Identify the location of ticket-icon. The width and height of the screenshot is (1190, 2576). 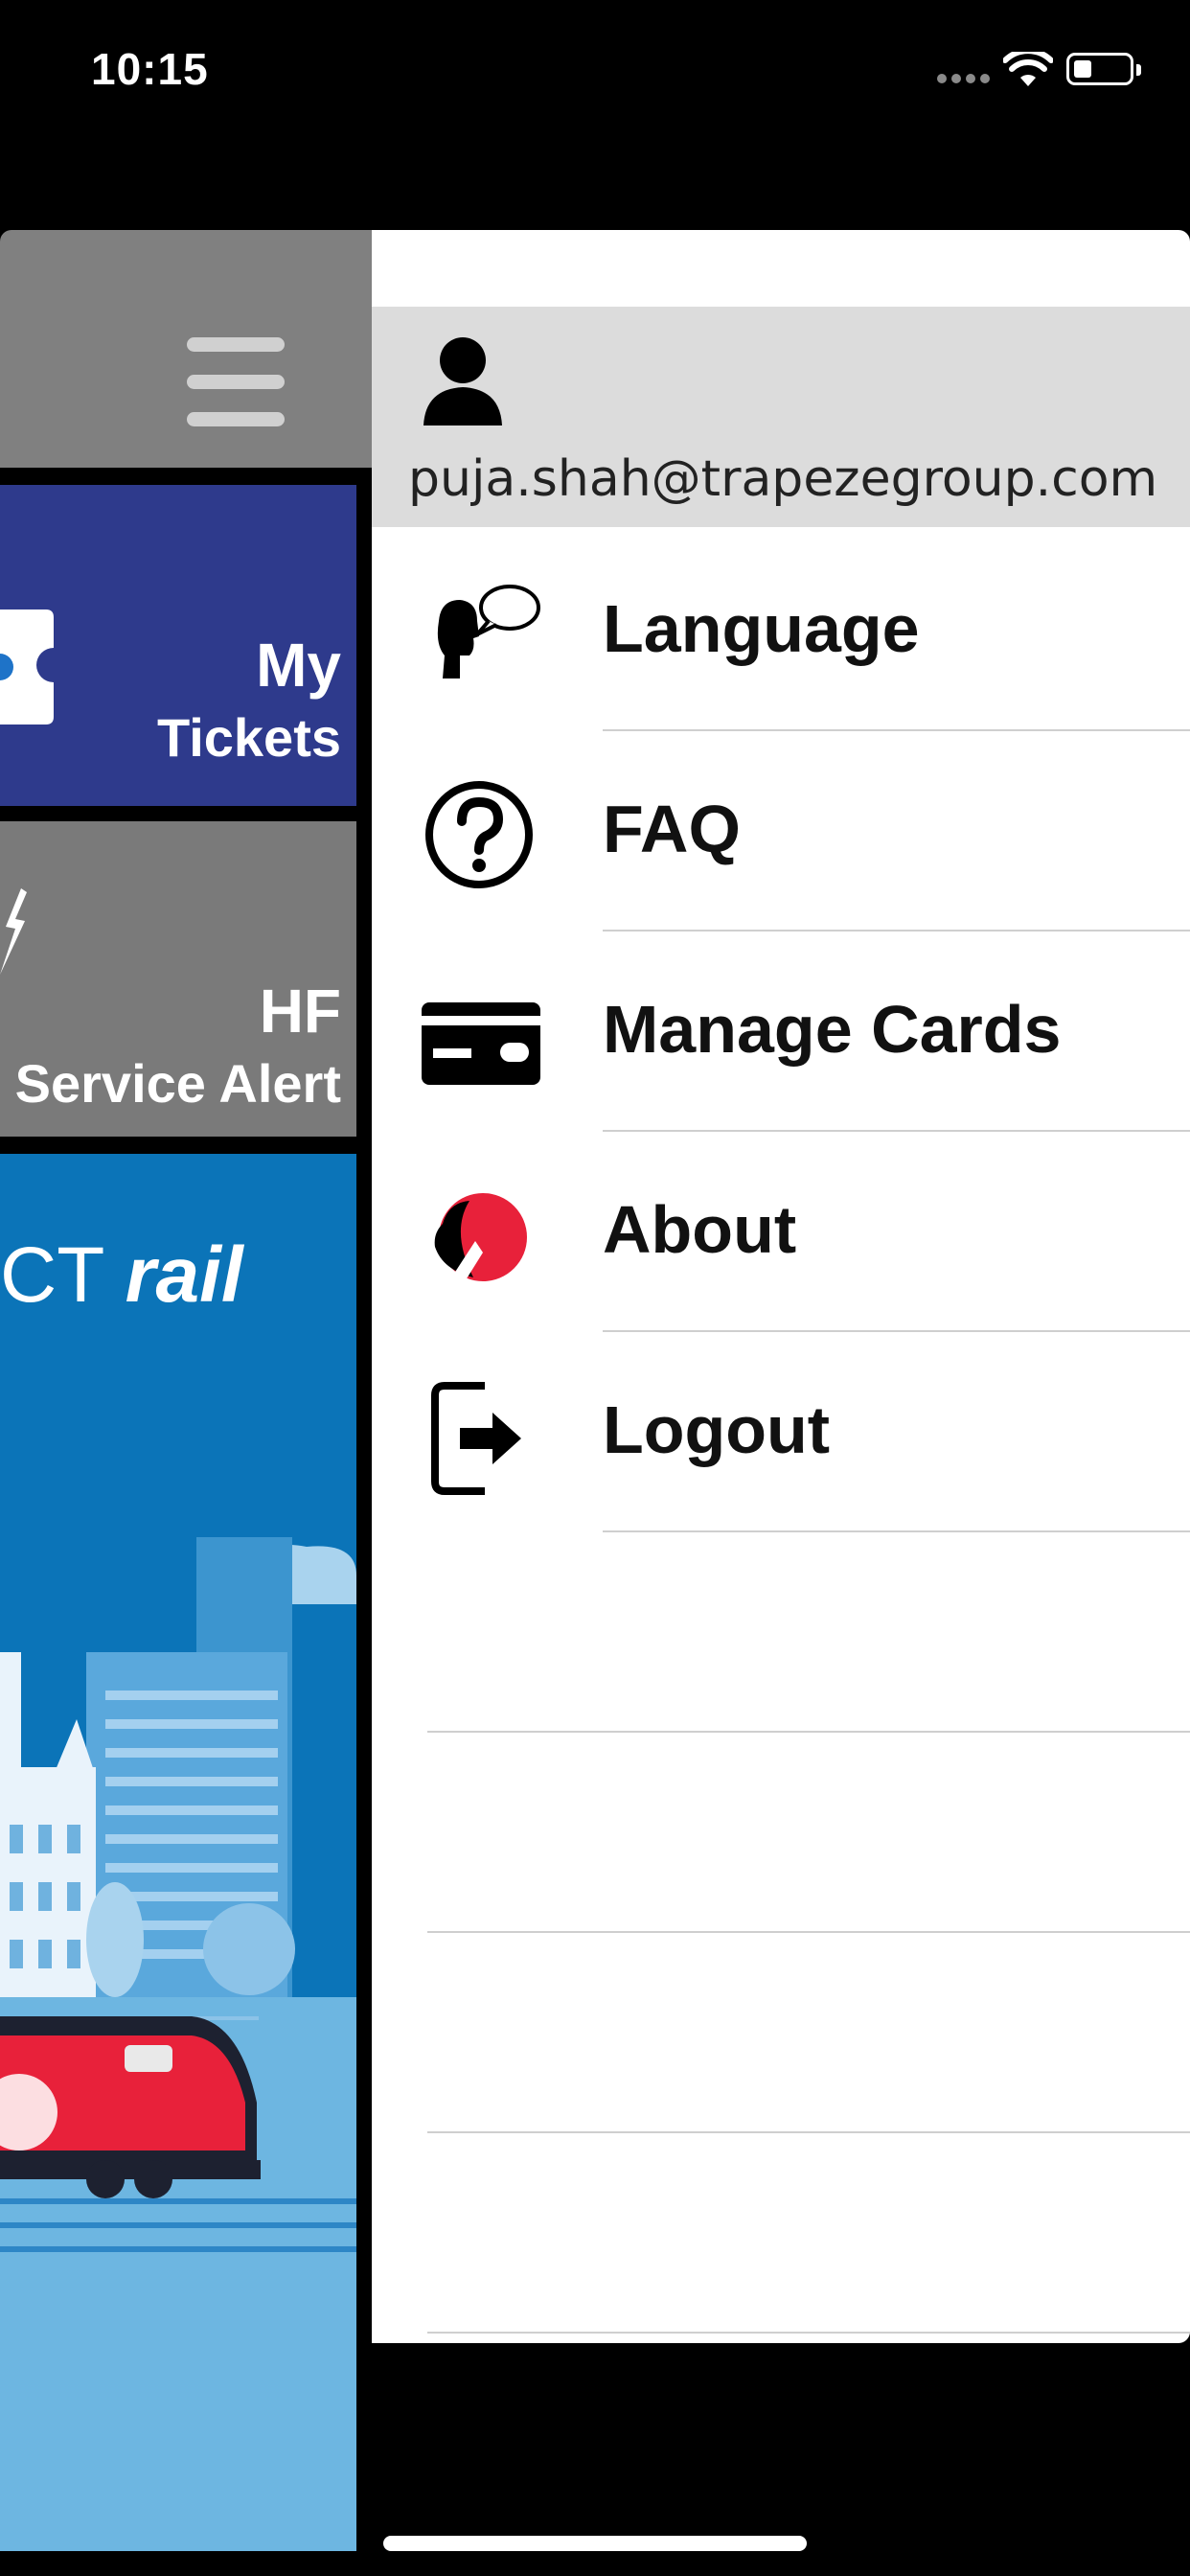
(27, 667).